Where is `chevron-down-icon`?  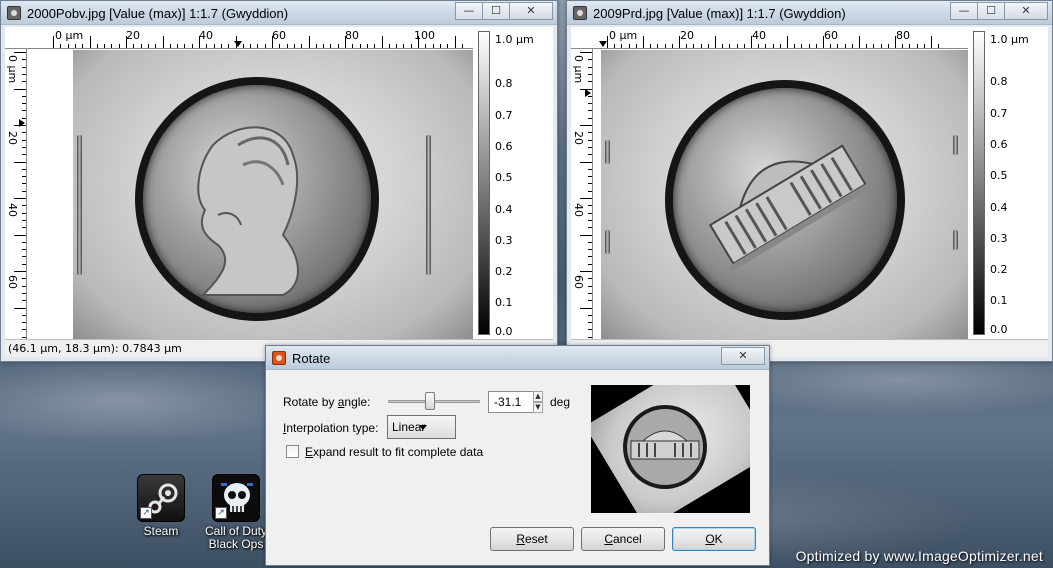 chevron-down-icon is located at coordinates (423, 427).